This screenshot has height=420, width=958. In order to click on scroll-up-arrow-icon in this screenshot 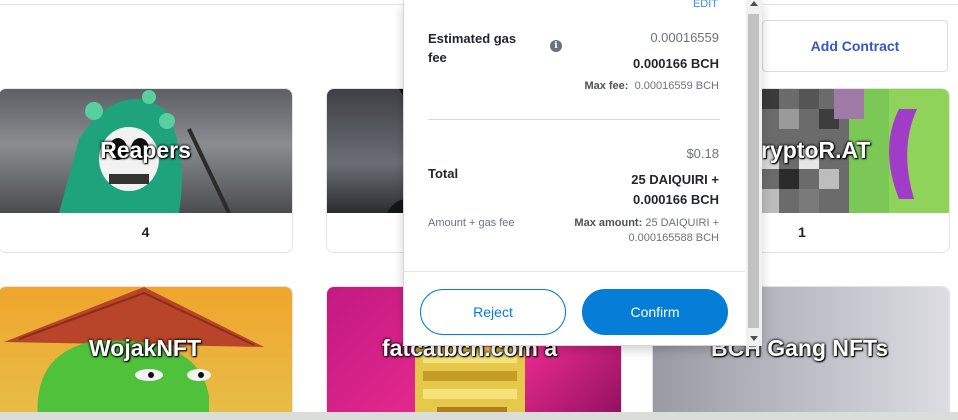, I will do `click(754, 3)`.